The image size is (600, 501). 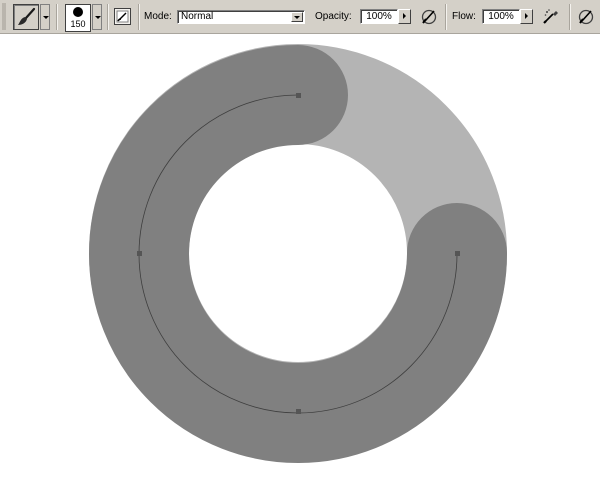 I want to click on opacity-label: Opacity:, so click(x=333, y=16).